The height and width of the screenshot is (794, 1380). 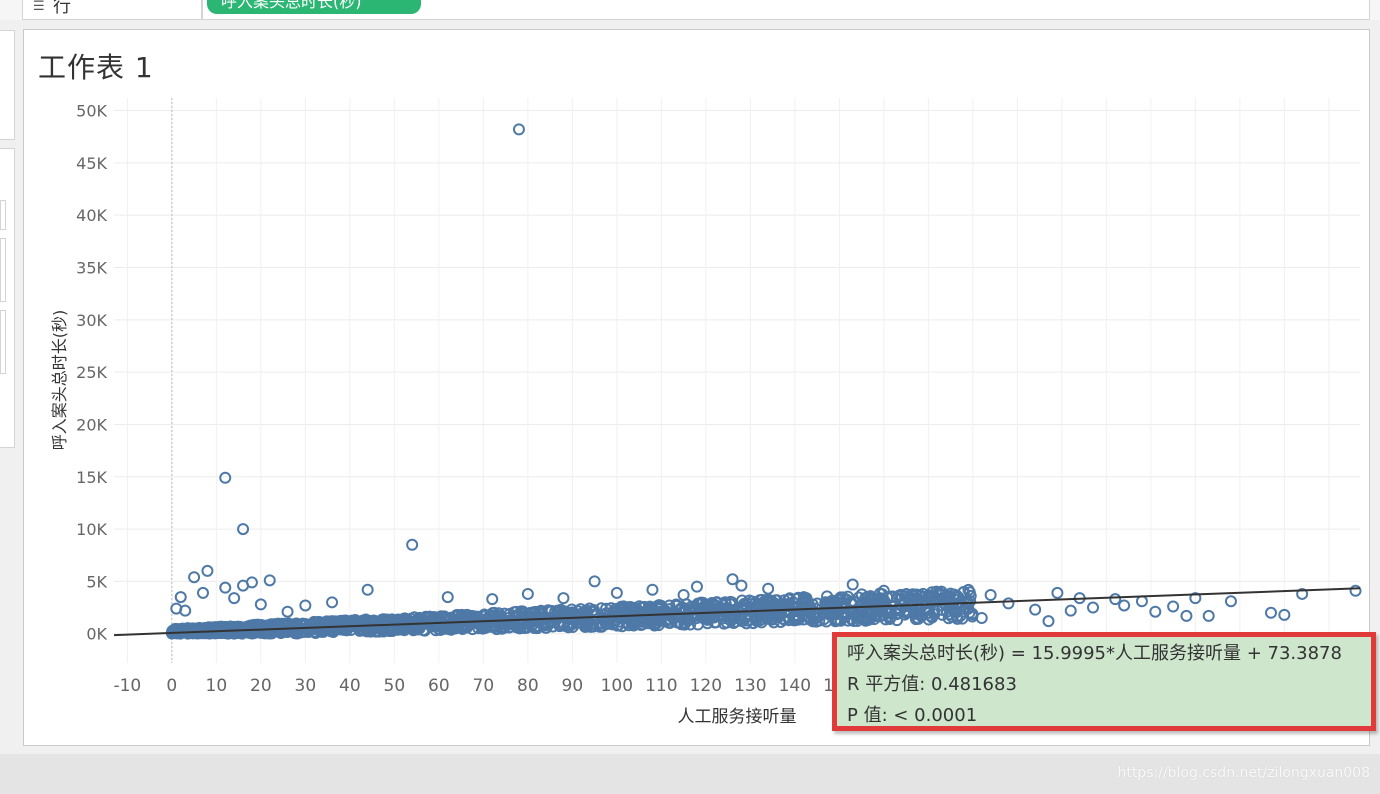 What do you see at coordinates (91, 215) in the screenshot?
I see `y-tick-label: 40K` at bounding box center [91, 215].